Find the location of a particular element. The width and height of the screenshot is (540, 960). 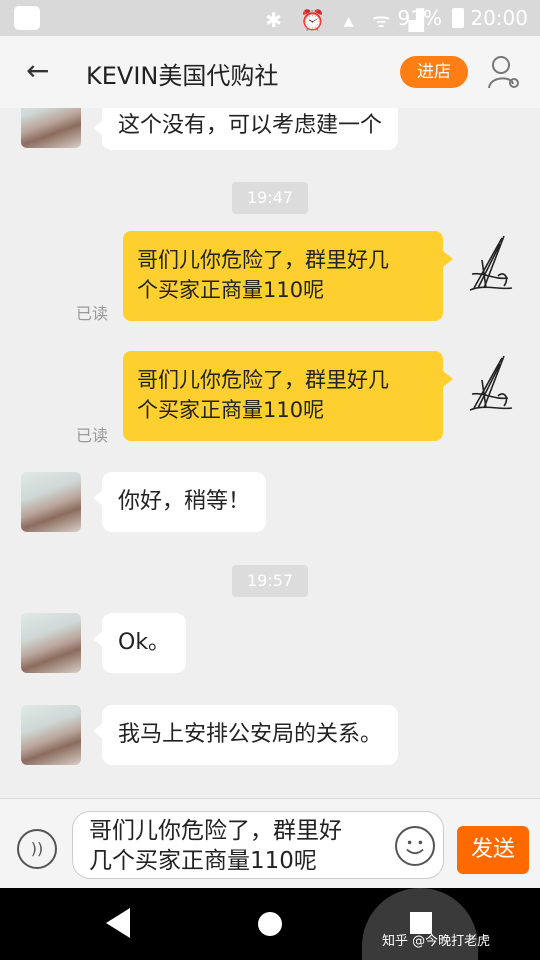

status-bar: ✱ ⏰ ▴ ᯤ ▟ 91% 20:00 is located at coordinates (270, 18).